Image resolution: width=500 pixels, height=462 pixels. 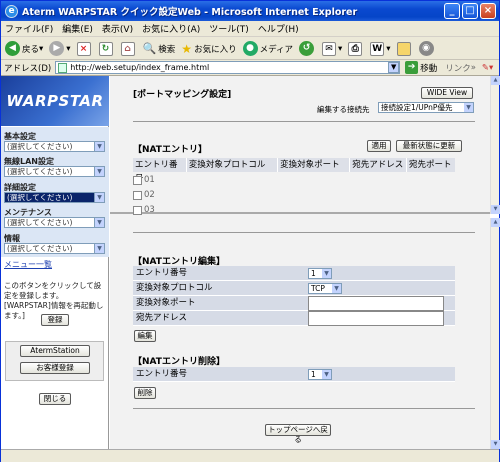 What do you see at coordinates (159, 48) in the screenshot?
I see `search-button: 🔍 検索` at bounding box center [159, 48].